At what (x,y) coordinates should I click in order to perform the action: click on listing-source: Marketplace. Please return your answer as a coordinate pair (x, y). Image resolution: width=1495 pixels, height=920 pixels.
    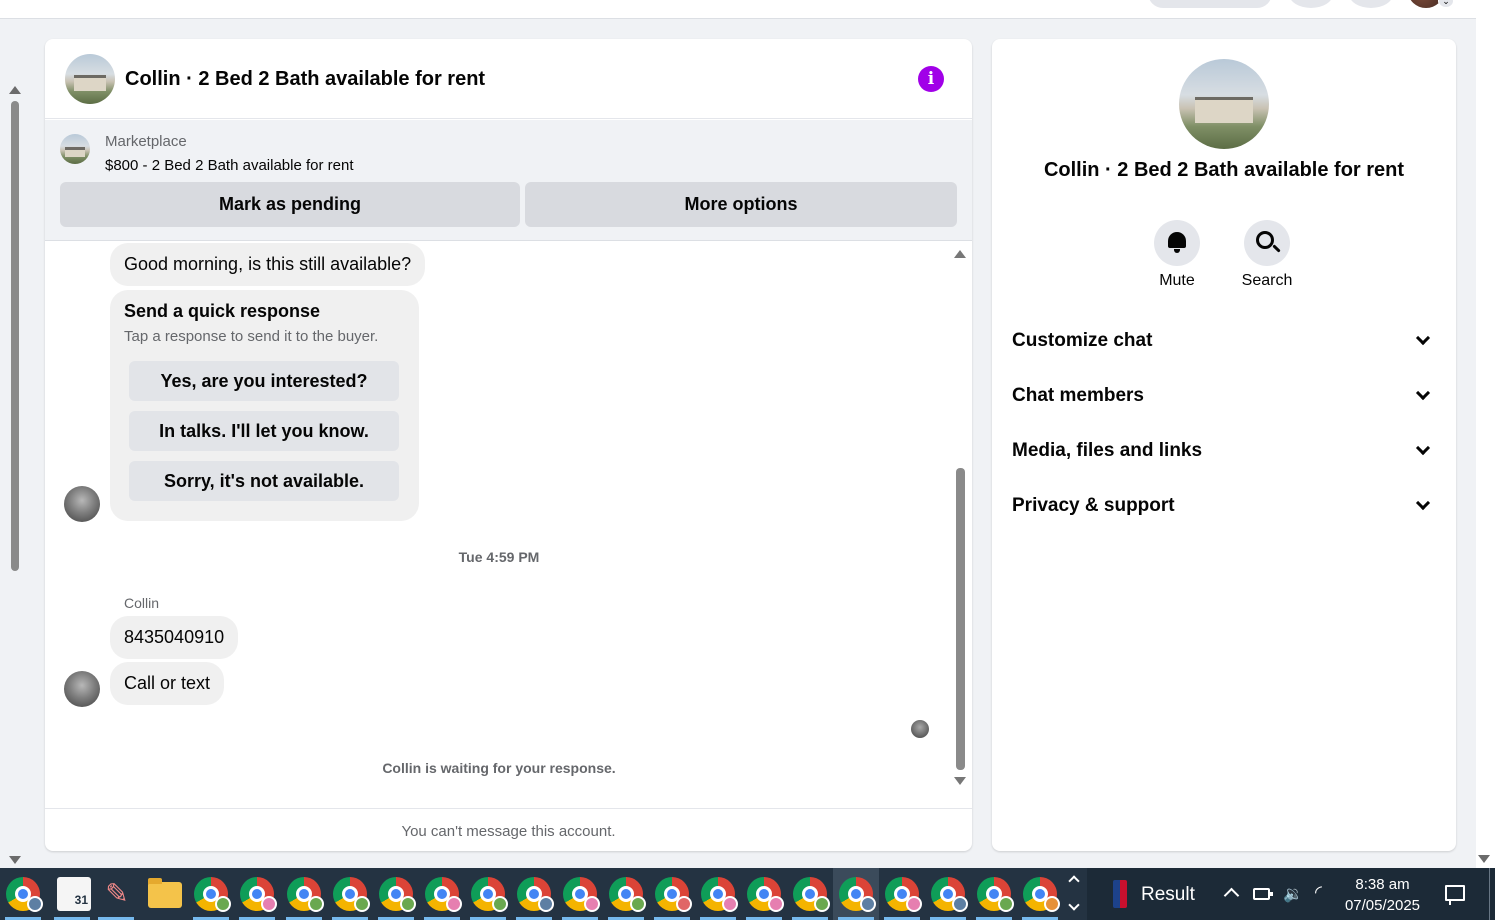
    Looking at the image, I should click on (146, 141).